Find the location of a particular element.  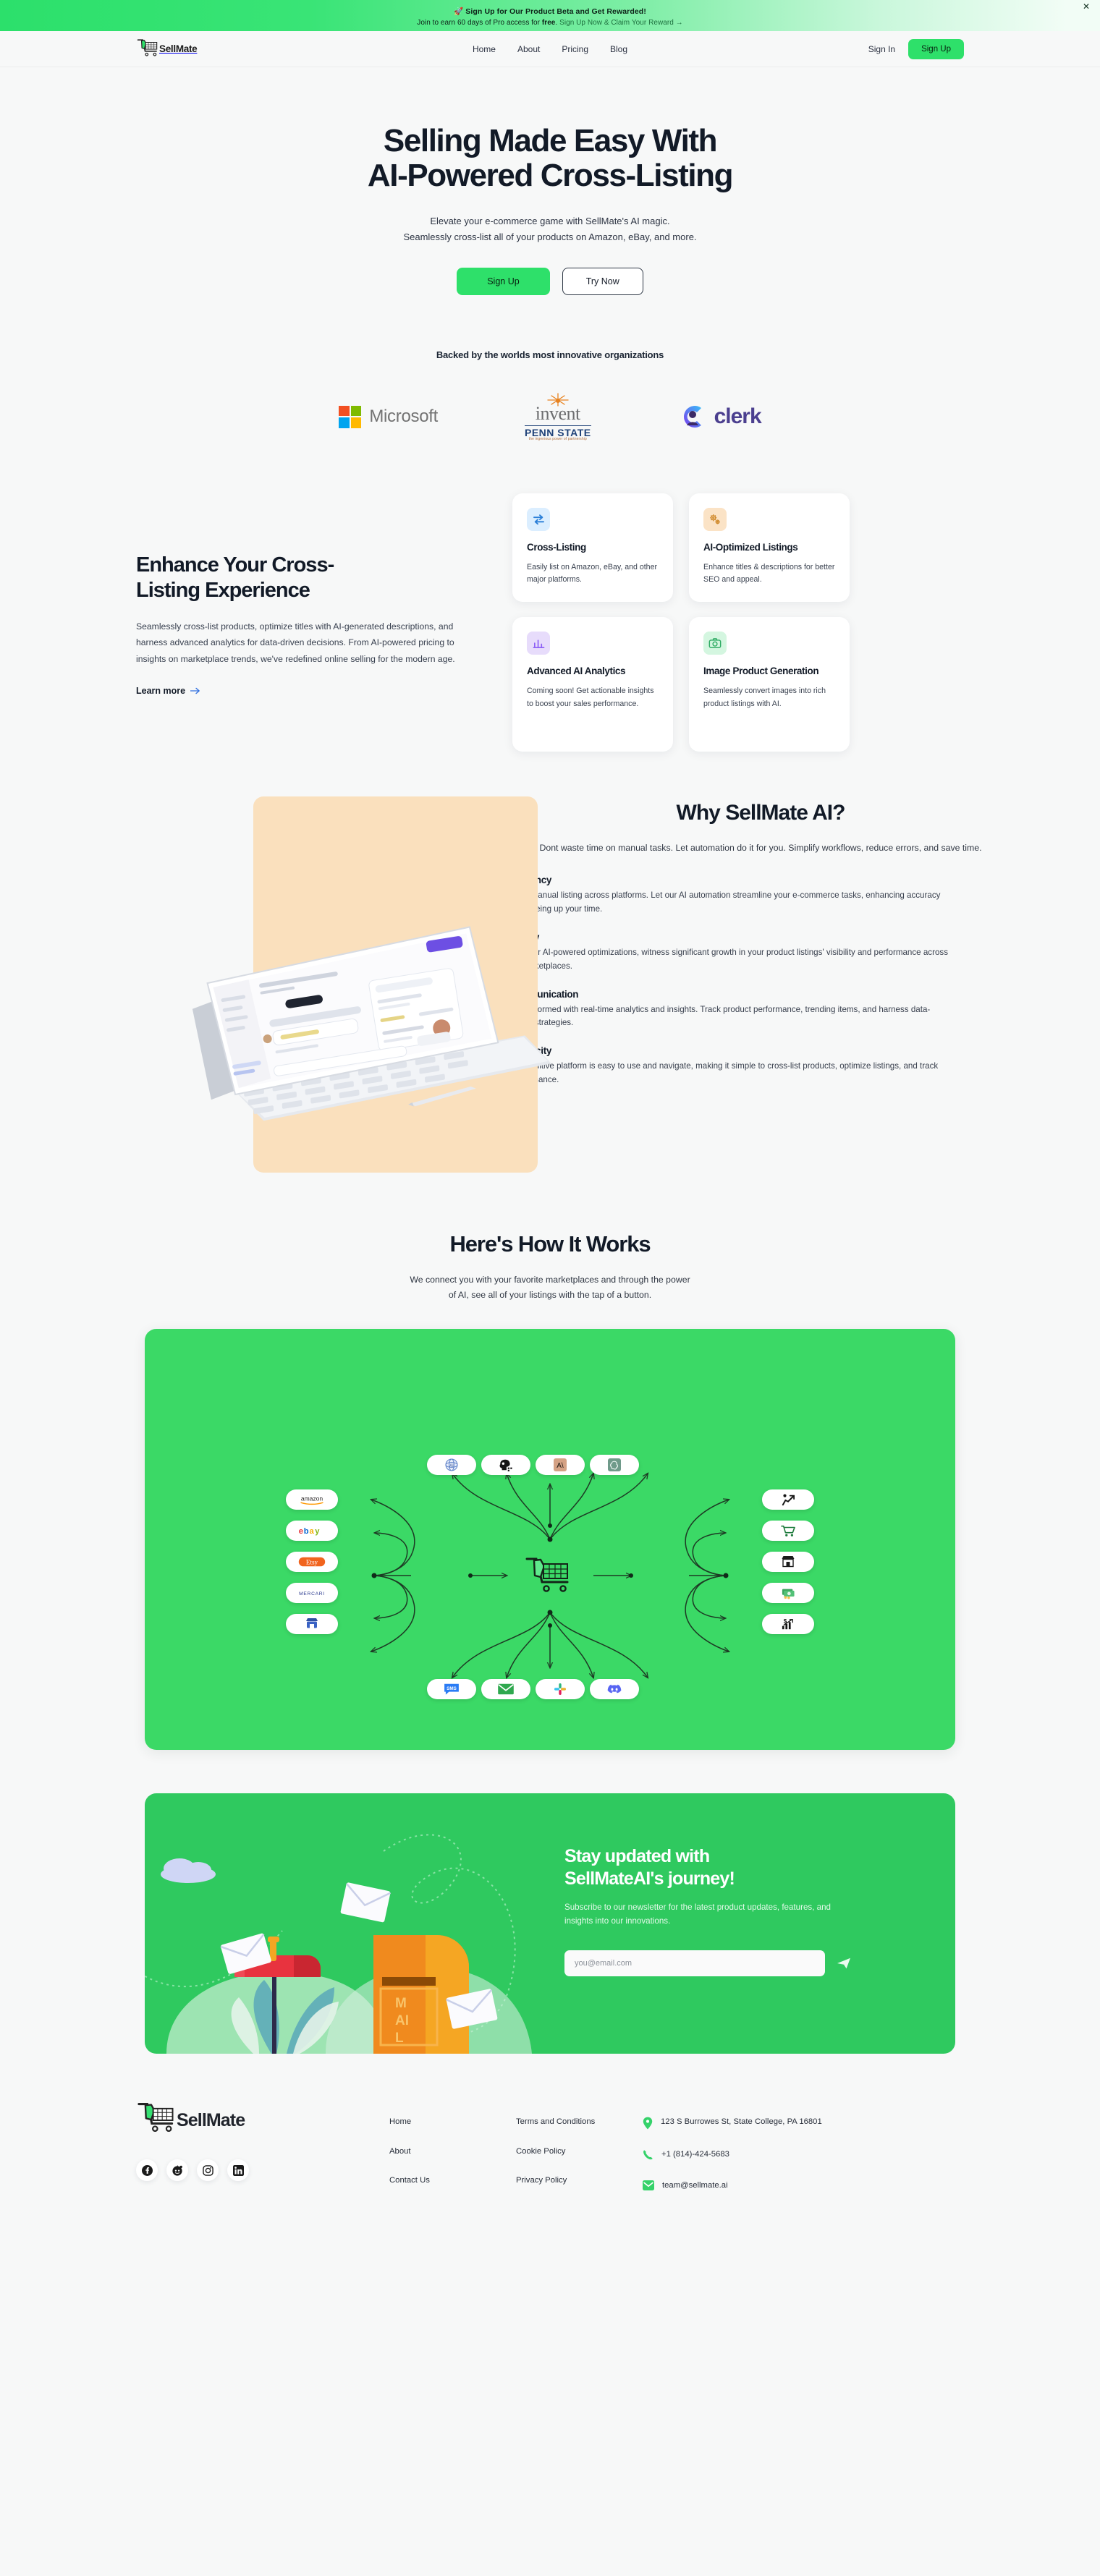

mercari-logo: MERCARI is located at coordinates (311, 1594).